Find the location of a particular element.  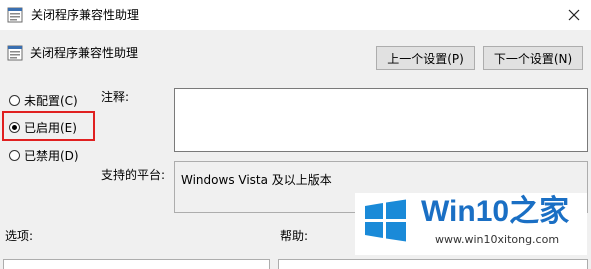

window-title: 关闭程序兼容性助理 is located at coordinates (85, 15).